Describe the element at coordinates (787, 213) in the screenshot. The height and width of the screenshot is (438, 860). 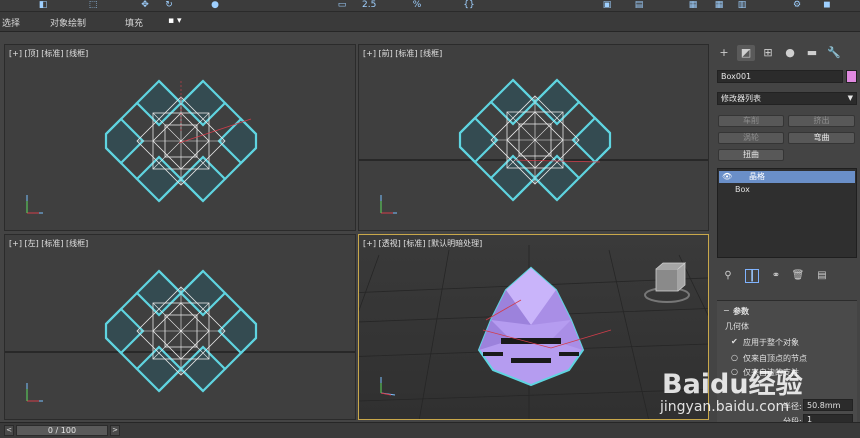
I see `modifier-stack: 👁 晶格 Box` at that location.